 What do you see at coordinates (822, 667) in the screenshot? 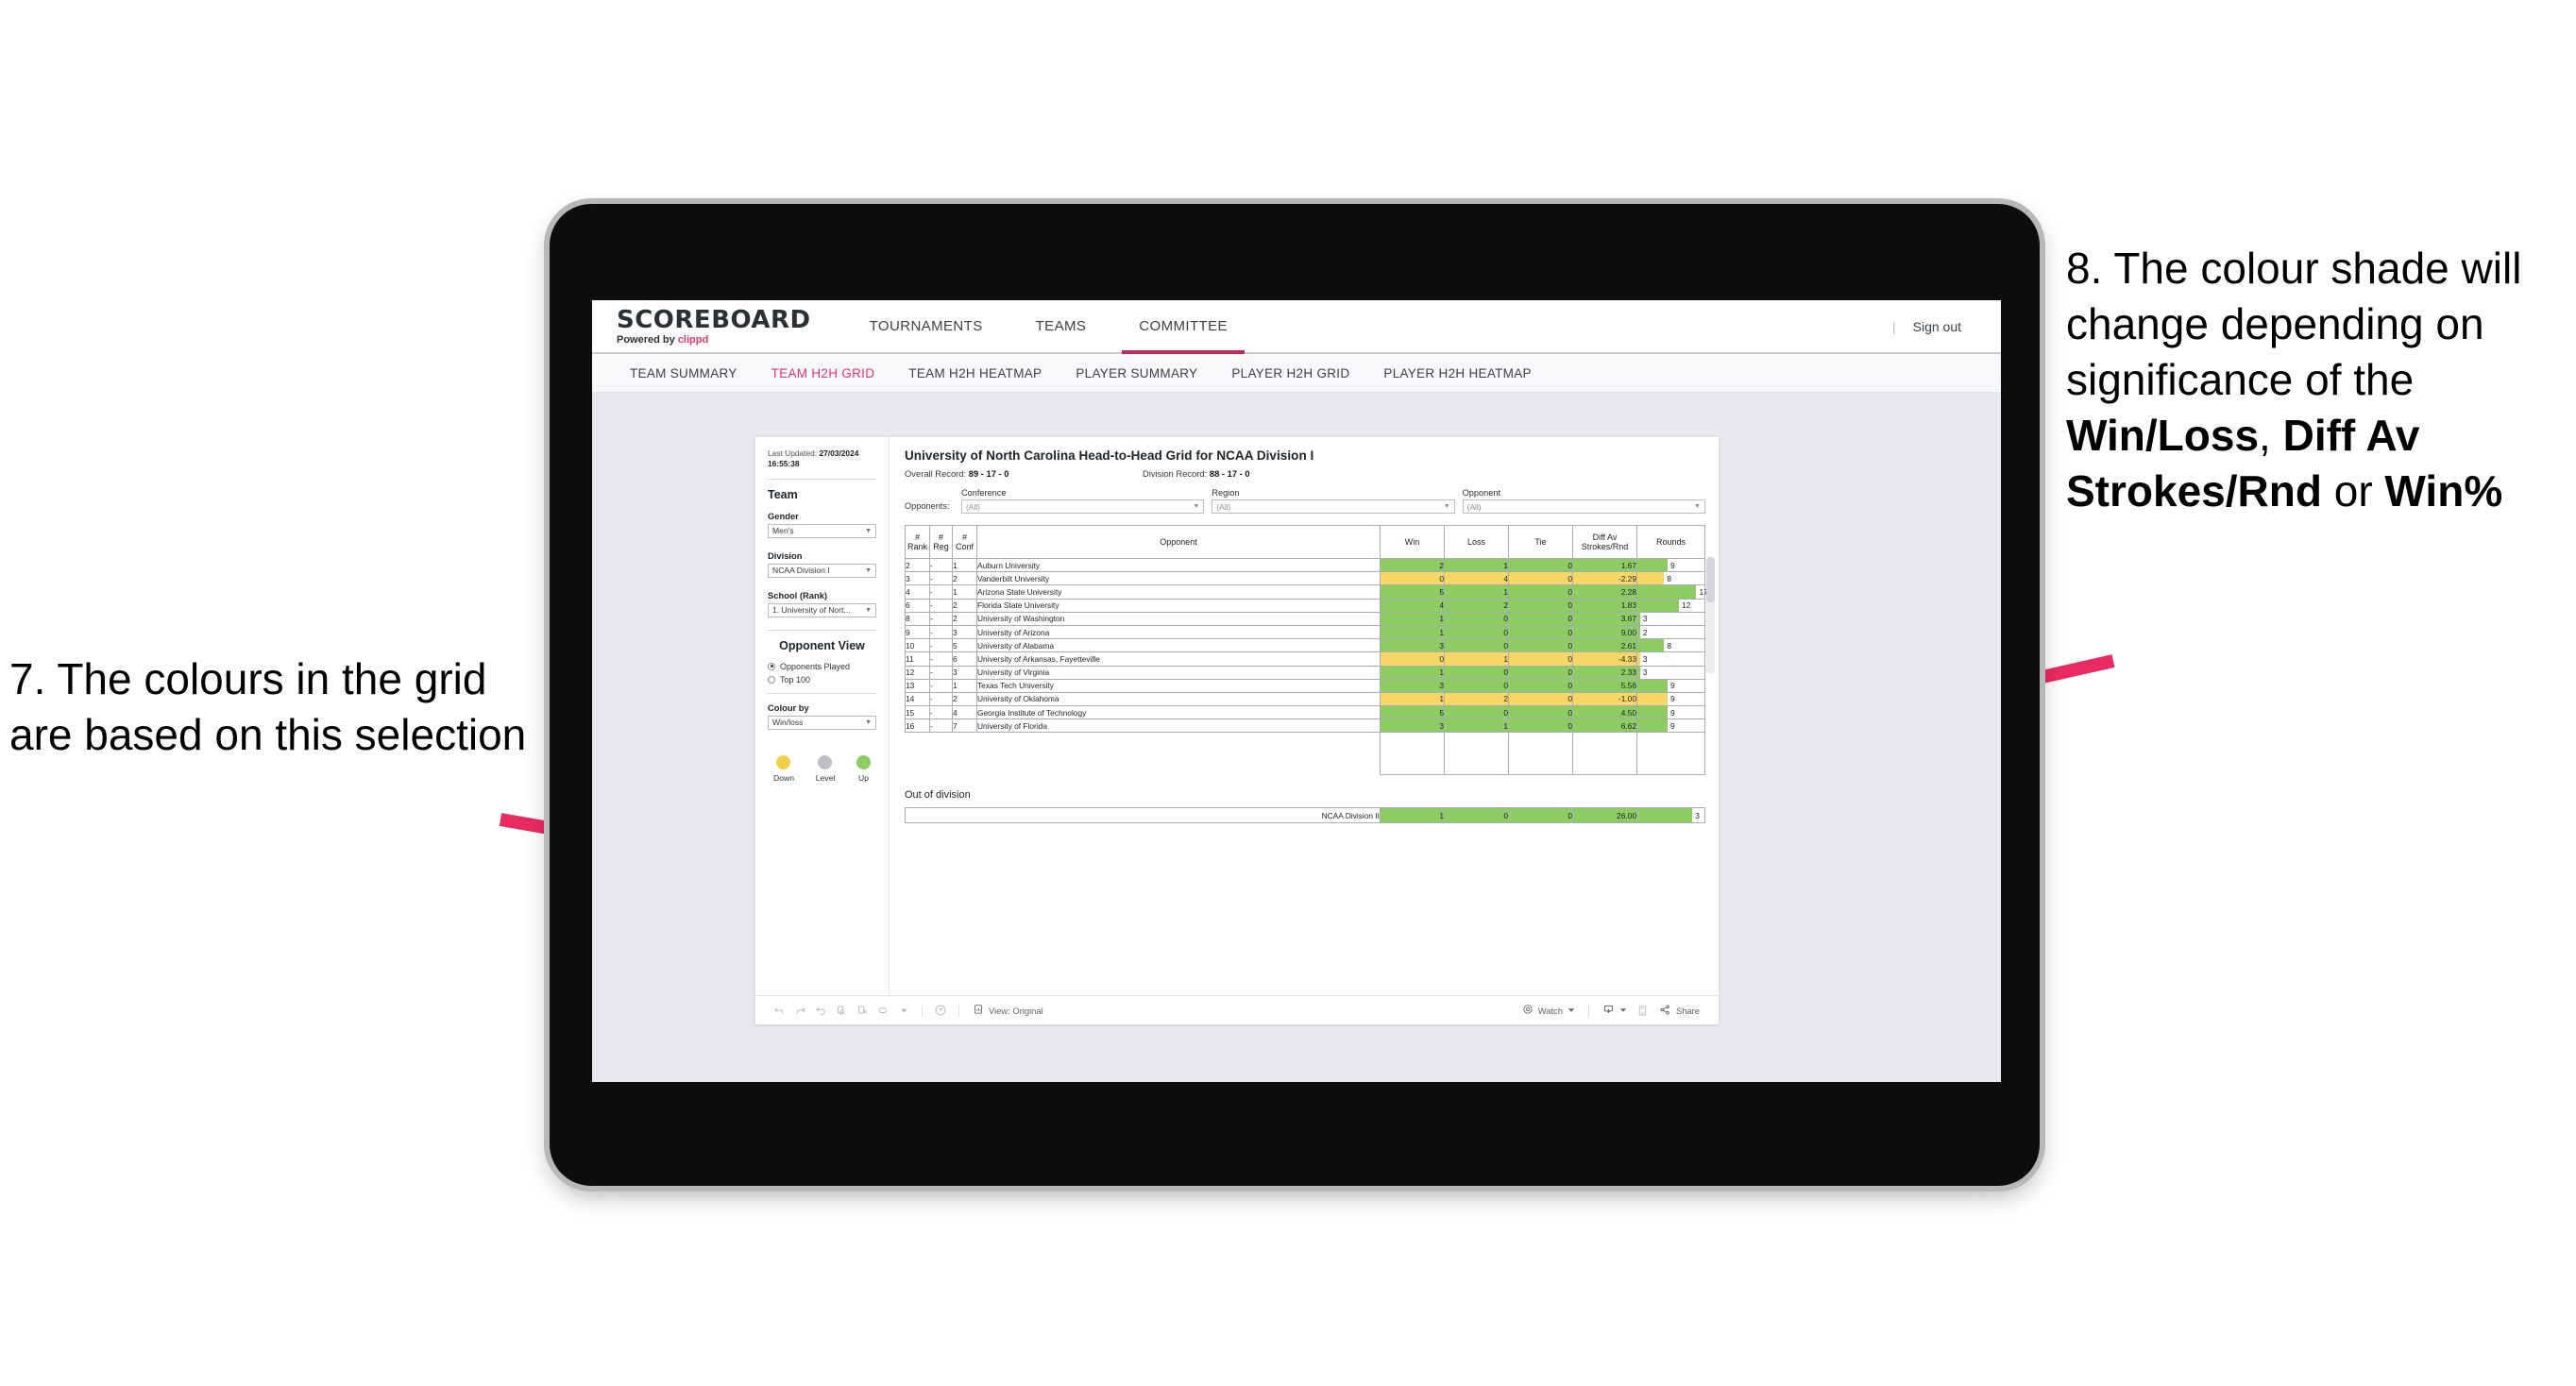
I see `radio-opponents-played: Opponents Played` at bounding box center [822, 667].